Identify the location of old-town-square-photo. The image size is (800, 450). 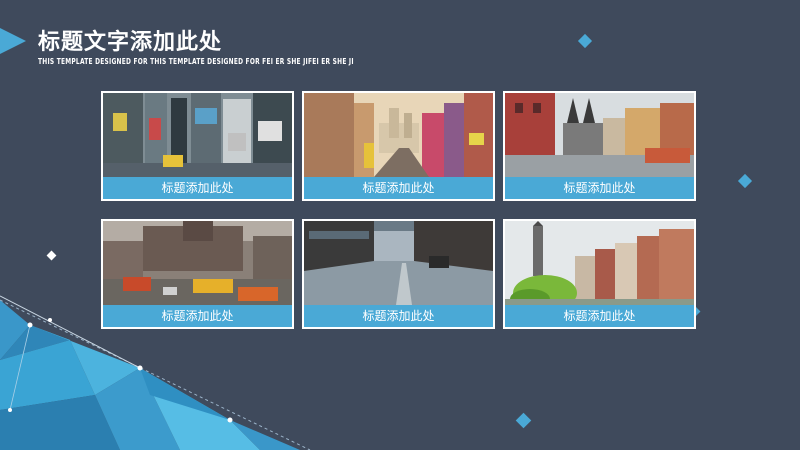
(599, 135).